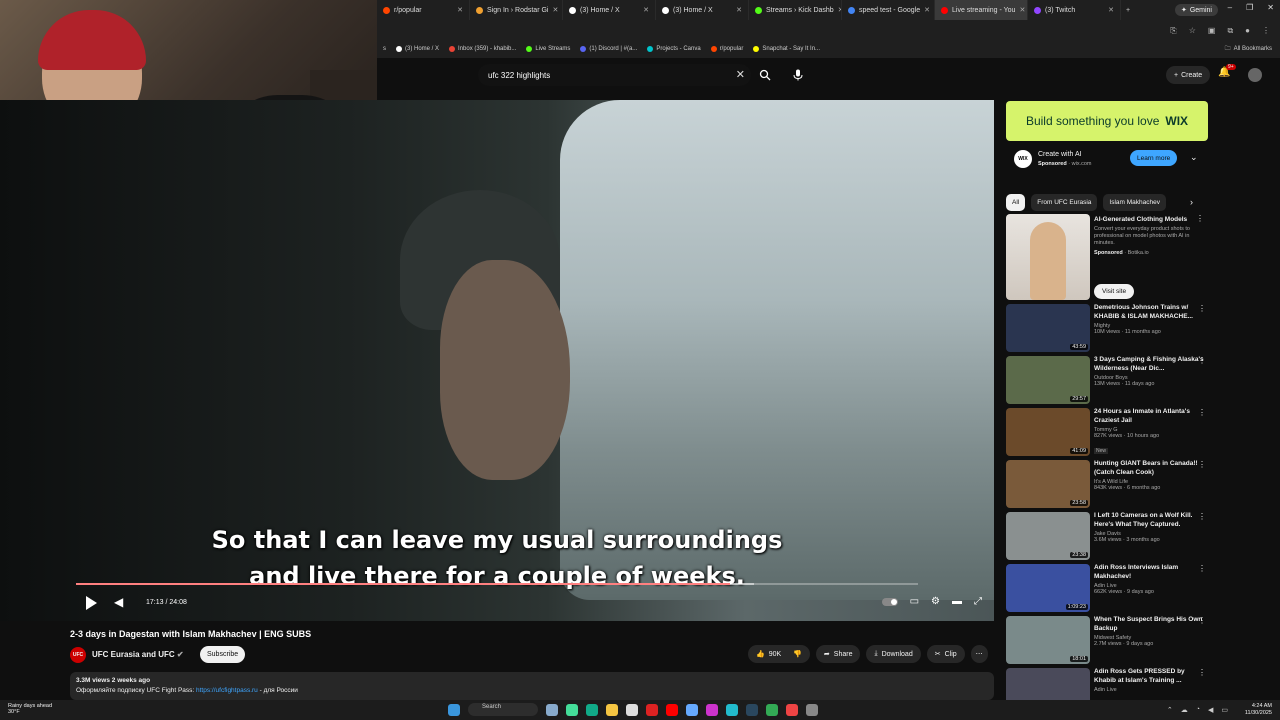 The image size is (1280, 720). Describe the element at coordinates (779, 654) in the screenshot. I see `like-button: 👍 90K 👎` at that location.